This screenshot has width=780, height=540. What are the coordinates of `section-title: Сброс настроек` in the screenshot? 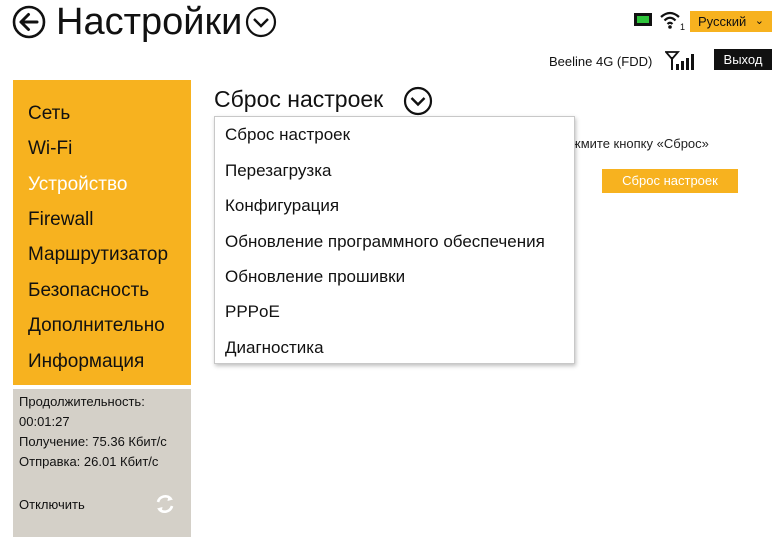 It's located at (298, 99).